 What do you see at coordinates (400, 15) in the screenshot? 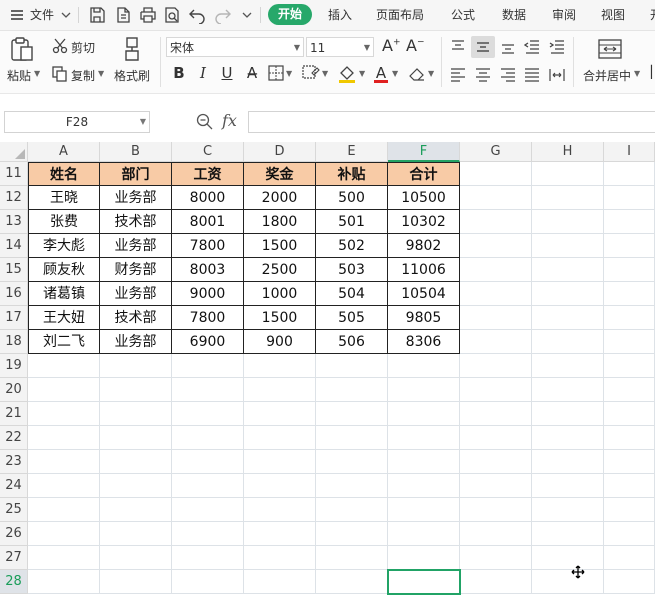
I see `tab-page-layout: 页面布局` at bounding box center [400, 15].